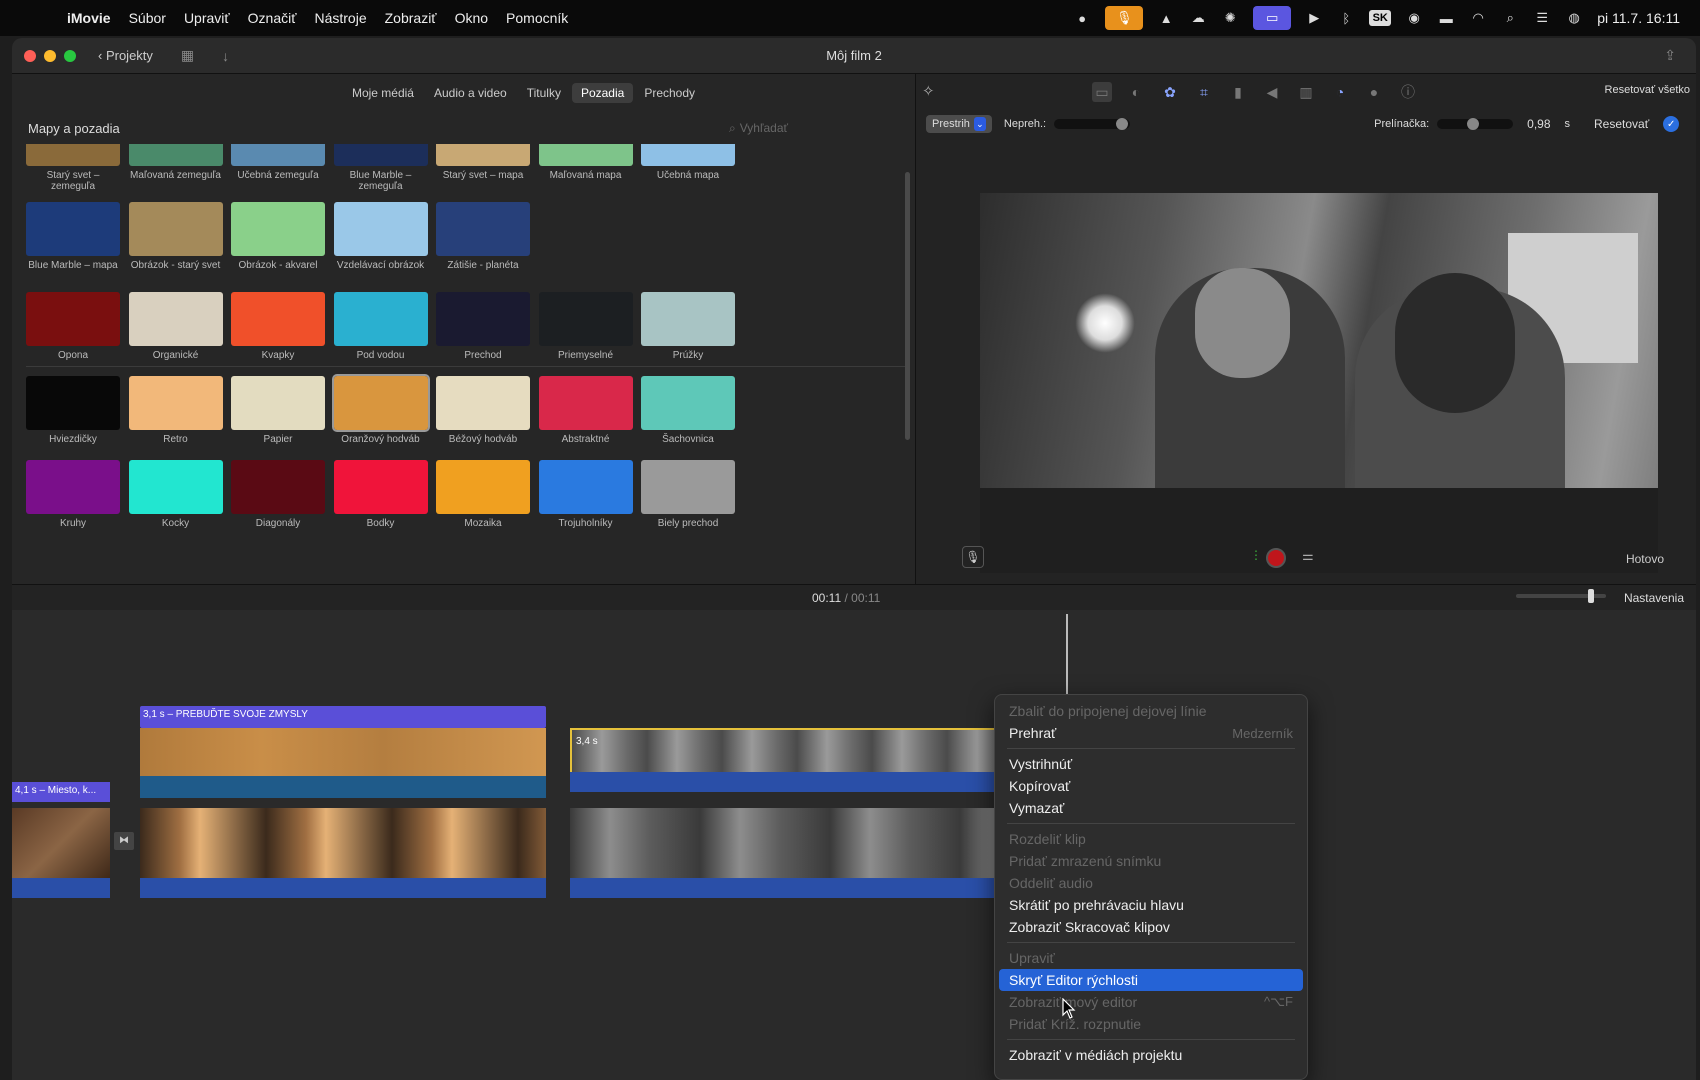  Describe the element at coordinates (70, 55) in the screenshot. I see `zoom-button` at that location.